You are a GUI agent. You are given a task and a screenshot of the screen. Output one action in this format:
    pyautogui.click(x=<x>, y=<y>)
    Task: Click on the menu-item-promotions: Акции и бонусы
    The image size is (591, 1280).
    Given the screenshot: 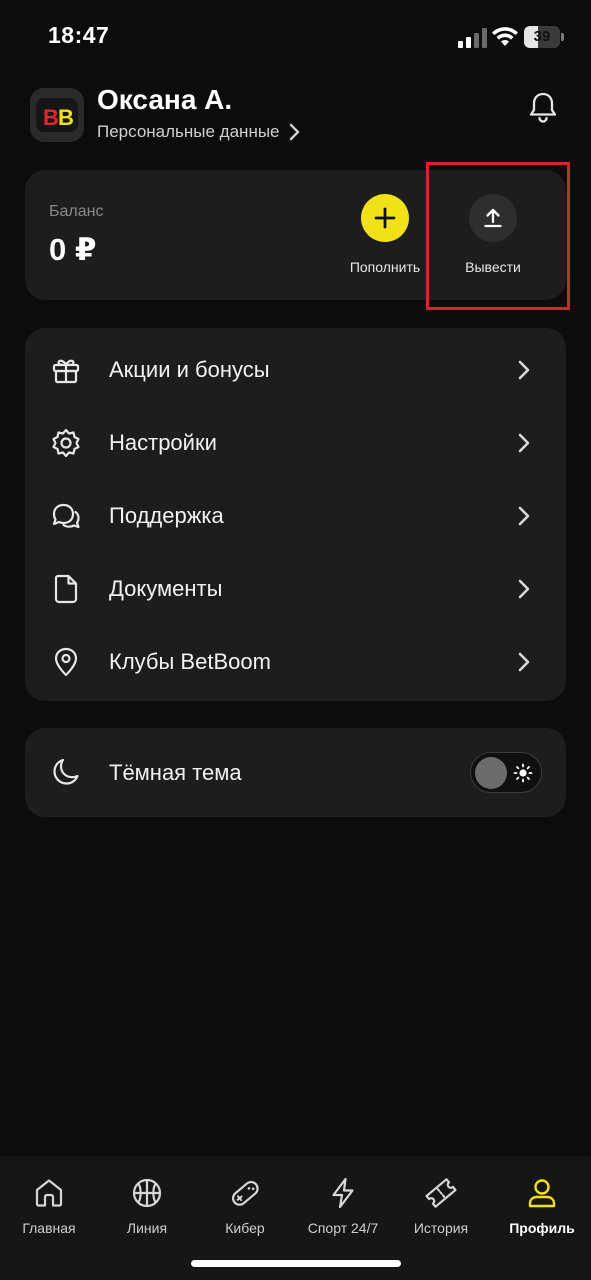 What is the action you would take?
    pyautogui.click(x=295, y=369)
    